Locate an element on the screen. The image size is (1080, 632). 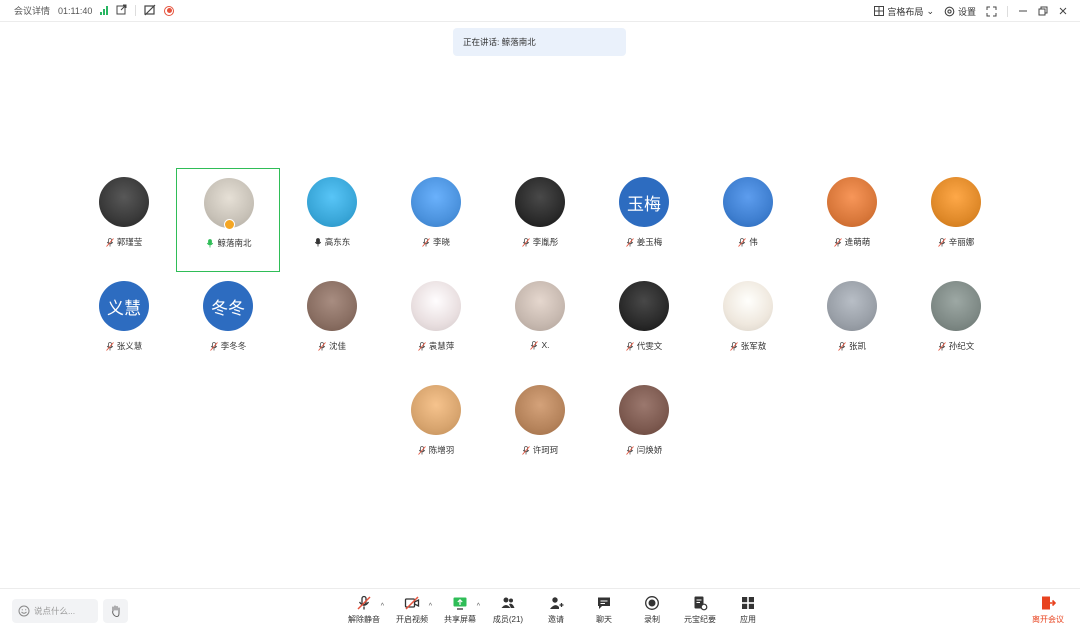
participant-tile: 鲸落南北 is located at coordinates (228, 220).